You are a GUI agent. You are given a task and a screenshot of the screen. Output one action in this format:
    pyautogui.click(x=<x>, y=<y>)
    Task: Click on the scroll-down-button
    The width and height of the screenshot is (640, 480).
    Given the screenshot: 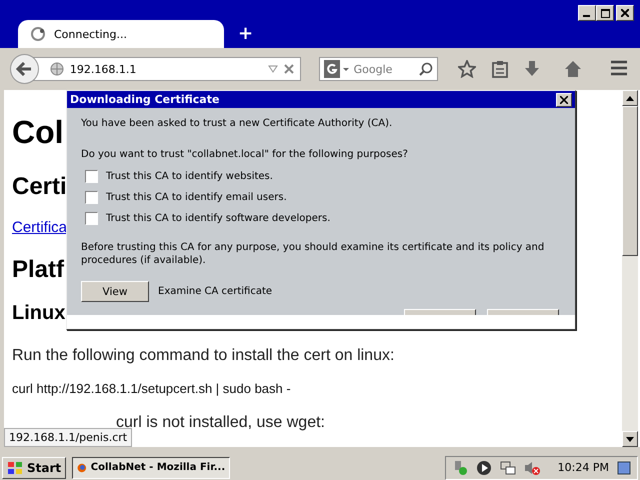 What is the action you would take?
    pyautogui.click(x=630, y=439)
    